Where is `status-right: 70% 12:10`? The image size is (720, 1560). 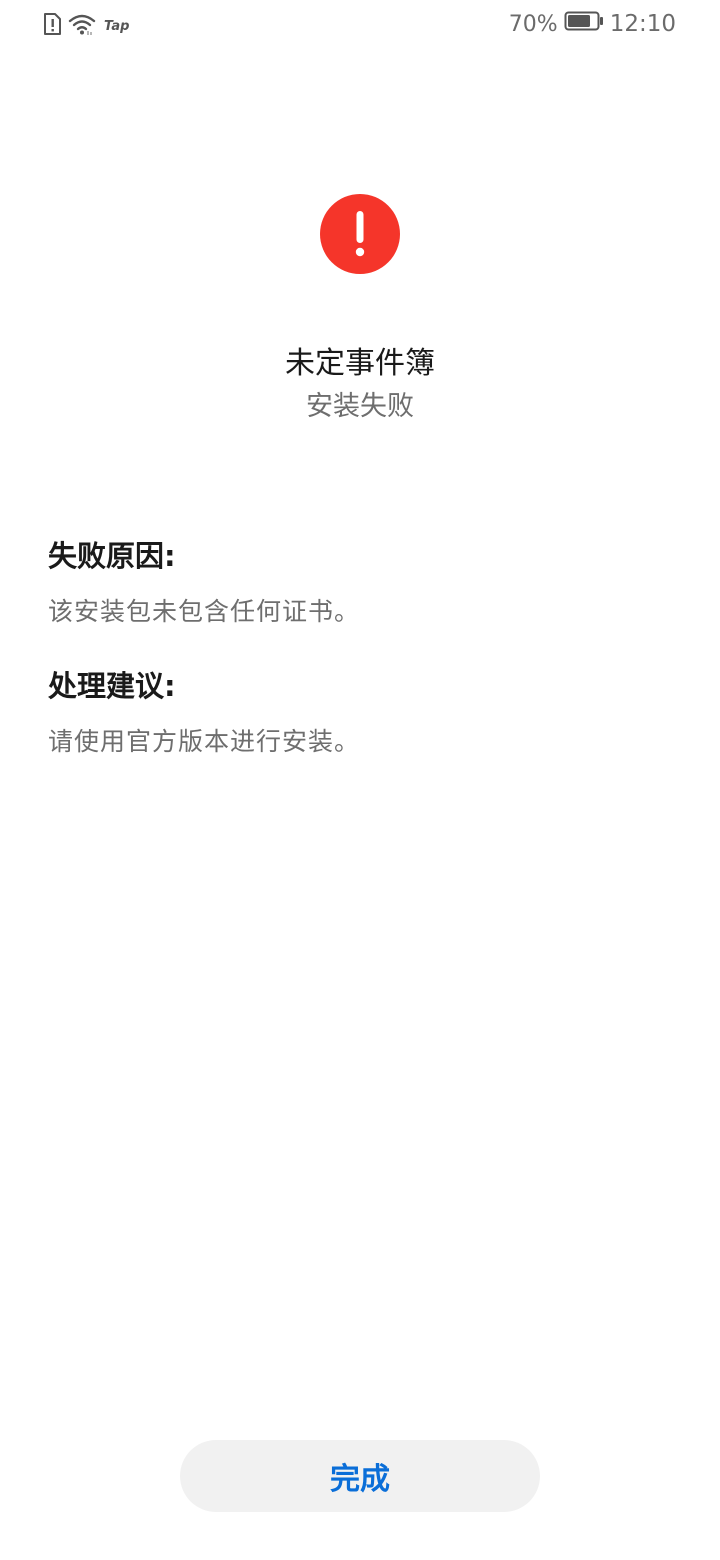
status-right: 70% 12:10 is located at coordinates (592, 24).